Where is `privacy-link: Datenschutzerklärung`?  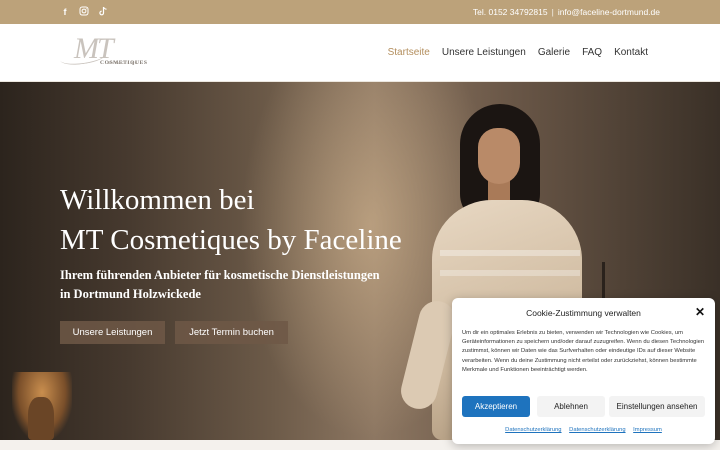 privacy-link: Datenschutzerklärung is located at coordinates (533, 430).